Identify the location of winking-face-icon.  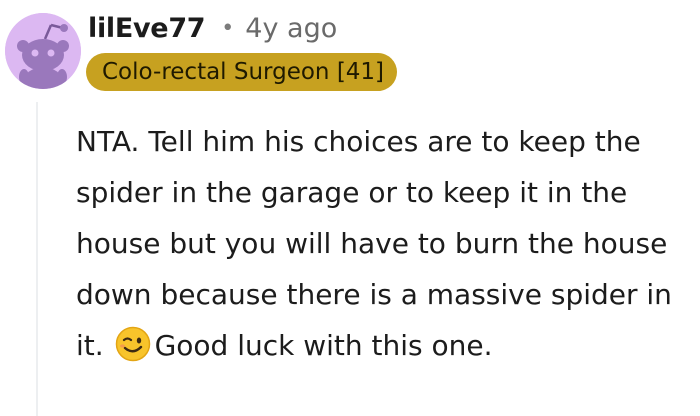
(132, 344).